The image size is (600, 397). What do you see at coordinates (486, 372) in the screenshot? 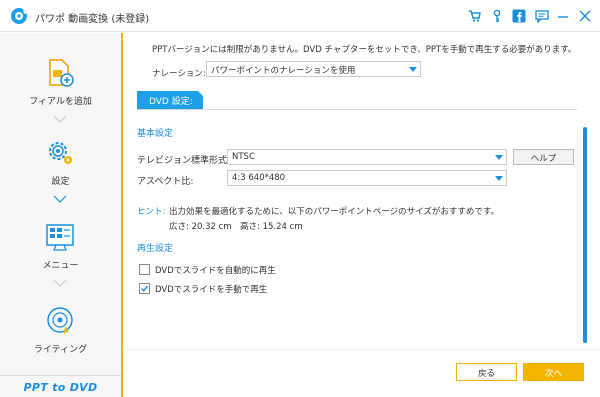
I see `back-button: 戻る` at bounding box center [486, 372].